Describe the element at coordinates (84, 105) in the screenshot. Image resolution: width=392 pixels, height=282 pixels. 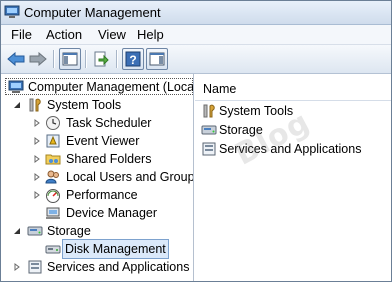
I see `tree-item-label: System Tools` at that location.